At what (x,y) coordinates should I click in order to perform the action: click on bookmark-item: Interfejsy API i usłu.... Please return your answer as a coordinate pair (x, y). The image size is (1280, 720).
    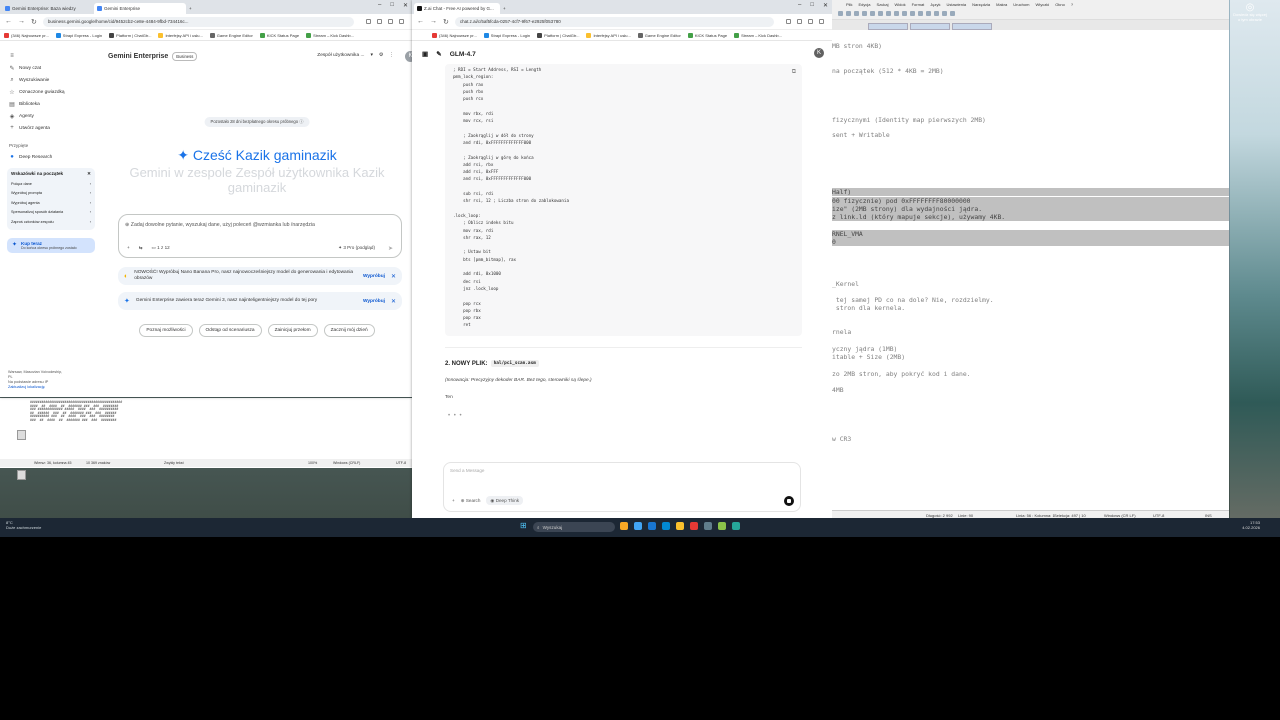
    Looking at the image, I should click on (608, 35).